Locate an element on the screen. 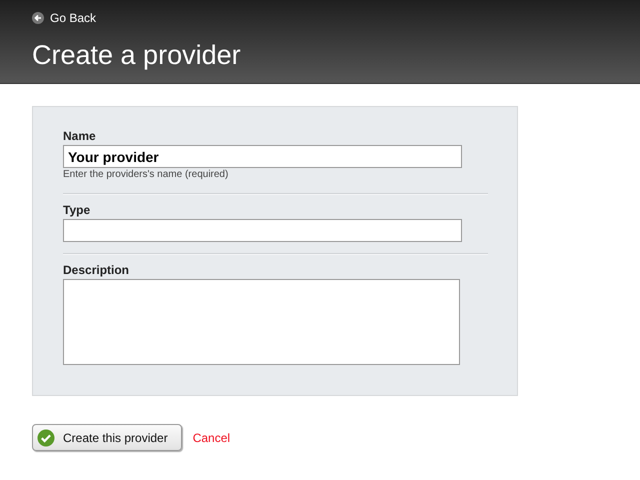 The width and height of the screenshot is (640, 480). field-hint: Enter the providers's name (required) is located at coordinates (146, 175).